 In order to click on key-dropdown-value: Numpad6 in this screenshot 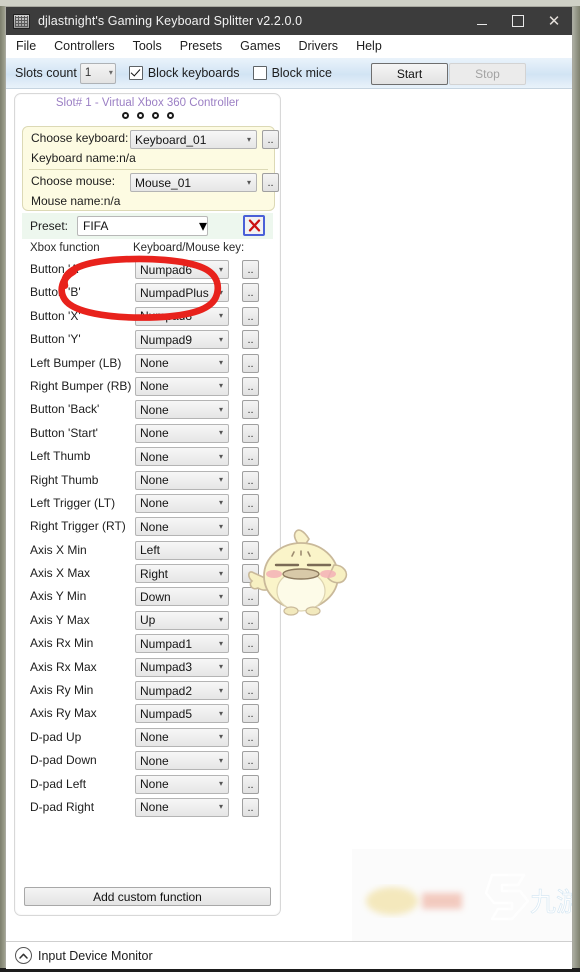, I will do `click(166, 269)`.